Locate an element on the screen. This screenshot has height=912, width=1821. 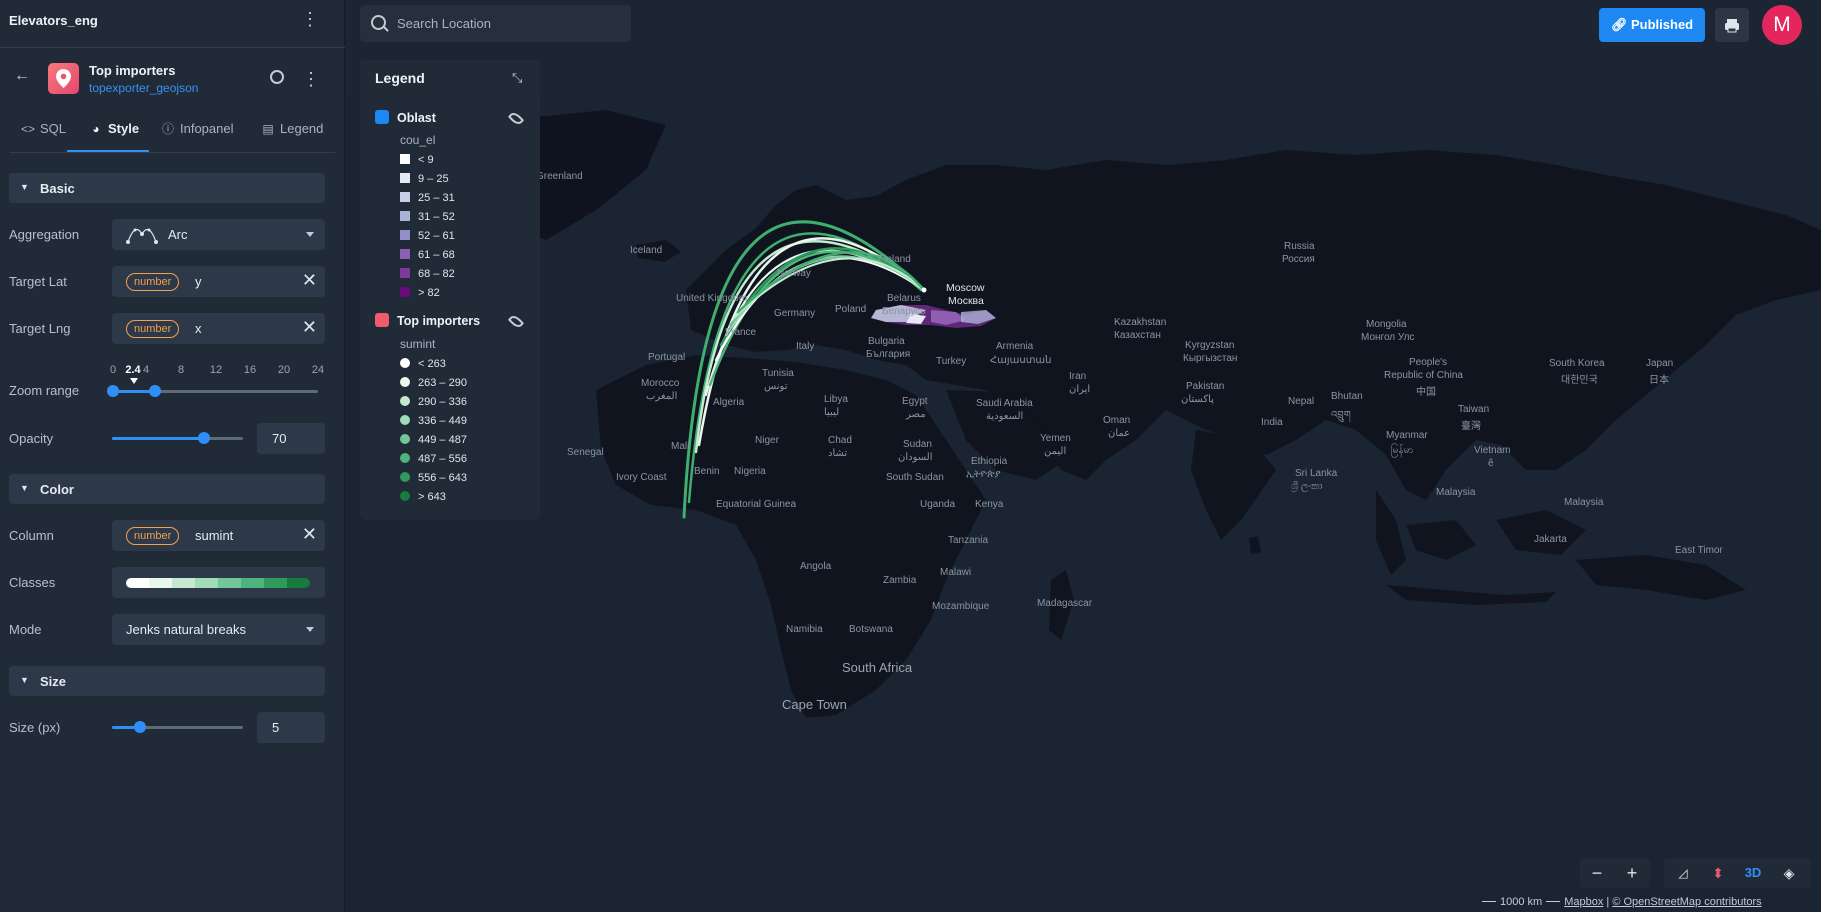
link-icon: 🔗︎ is located at coordinates (1619, 24).